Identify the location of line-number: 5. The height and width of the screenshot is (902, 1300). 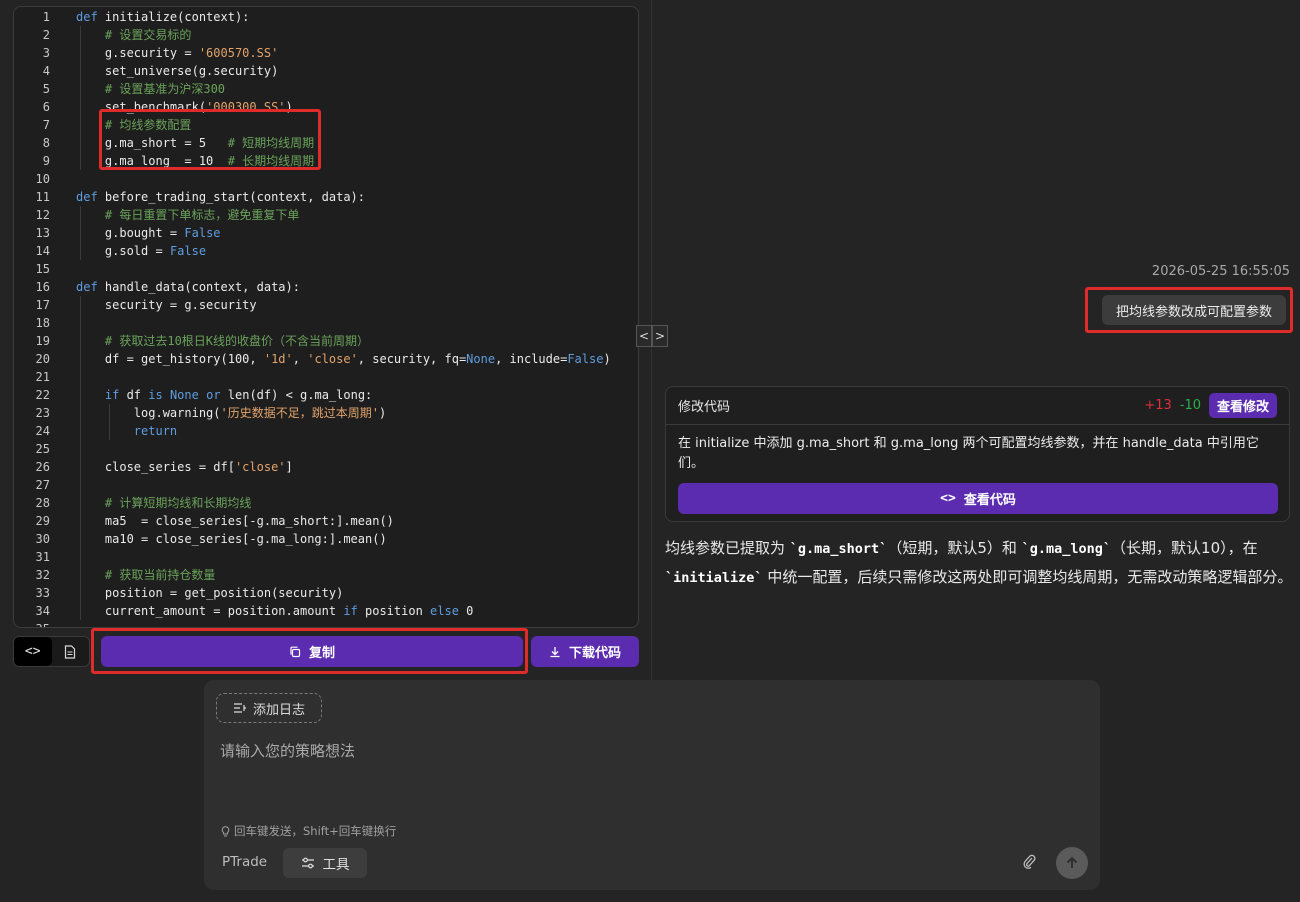
(46, 89).